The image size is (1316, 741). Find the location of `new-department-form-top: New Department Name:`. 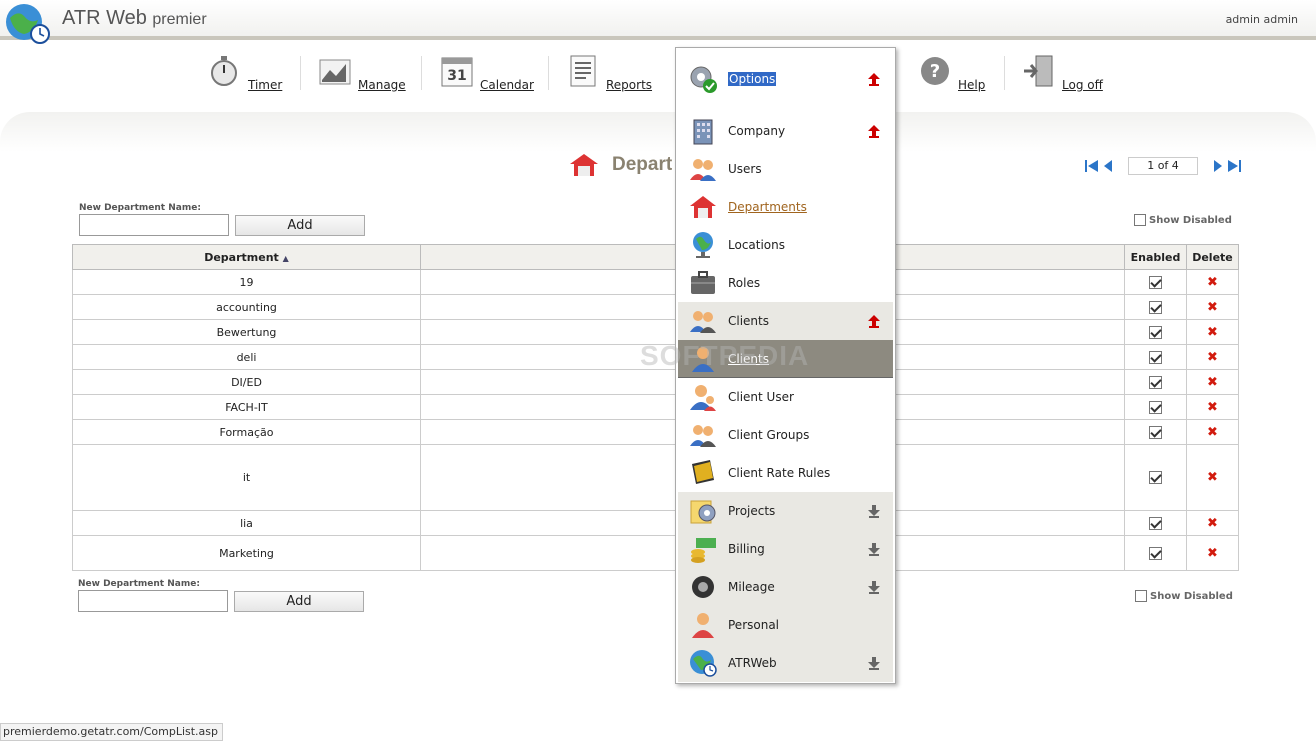

new-department-form-top: New Department Name: is located at coordinates (154, 219).